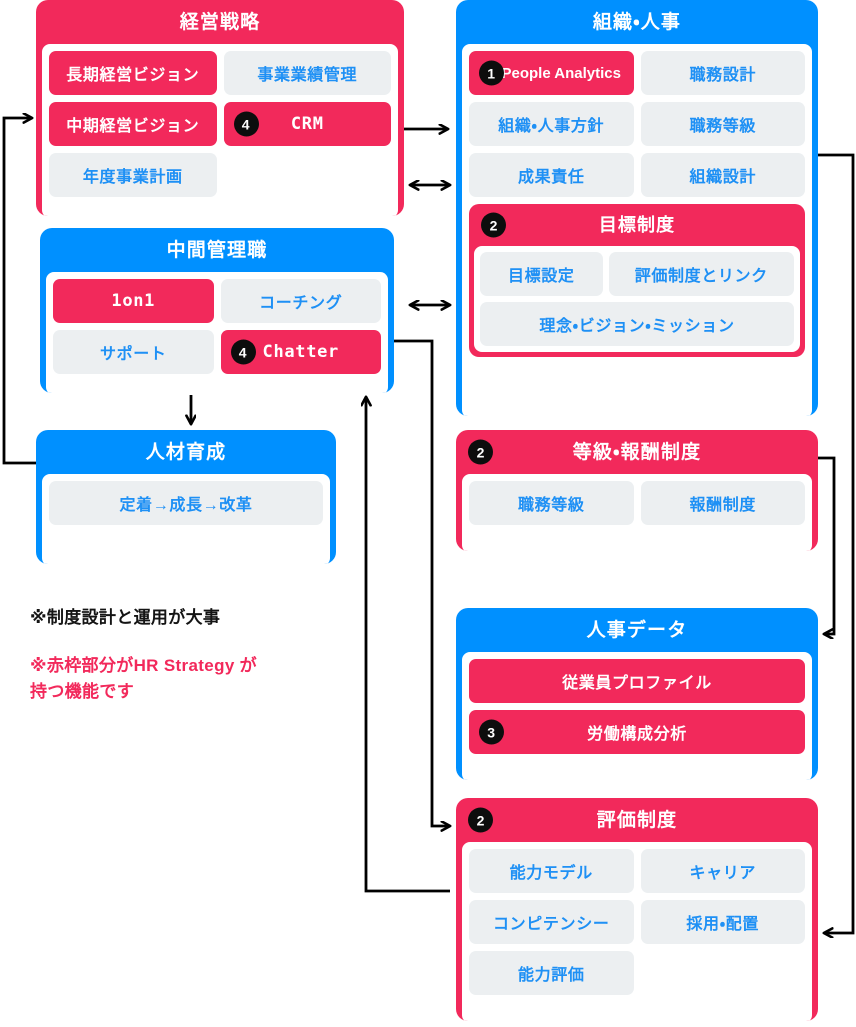 This screenshot has height=1027, width=856. I want to click on card-middle-management: 中間管理職 1on1 コーチング サポート 4 Chatter, so click(217, 310).